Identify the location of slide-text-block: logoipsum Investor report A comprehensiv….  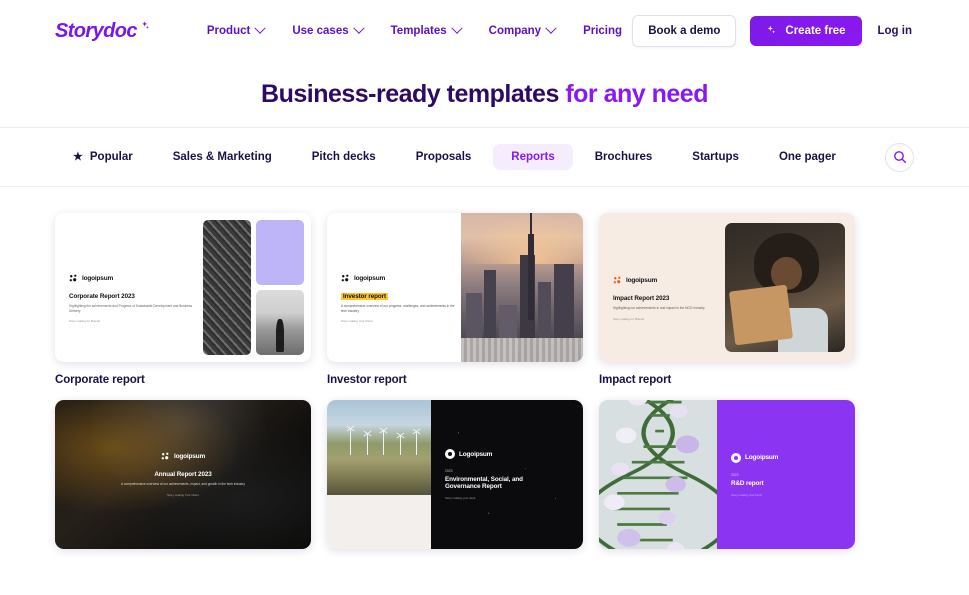
(394, 287).